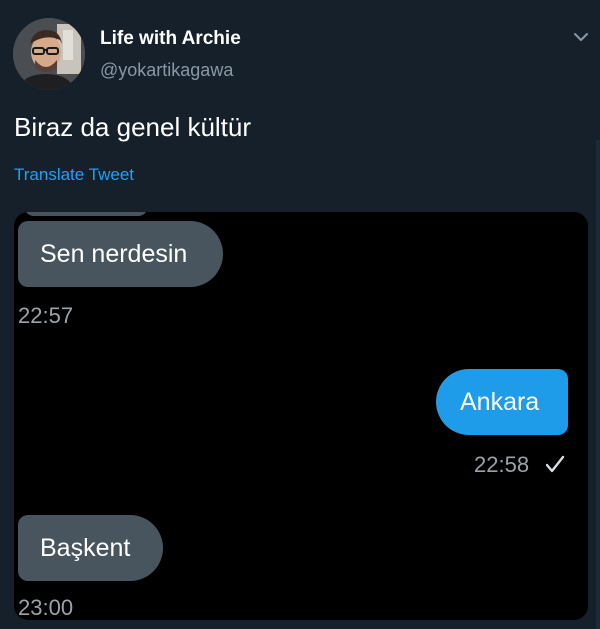 The width and height of the screenshot is (600, 629). Describe the element at coordinates (581, 37) in the screenshot. I see `chevron-down-icon` at that location.